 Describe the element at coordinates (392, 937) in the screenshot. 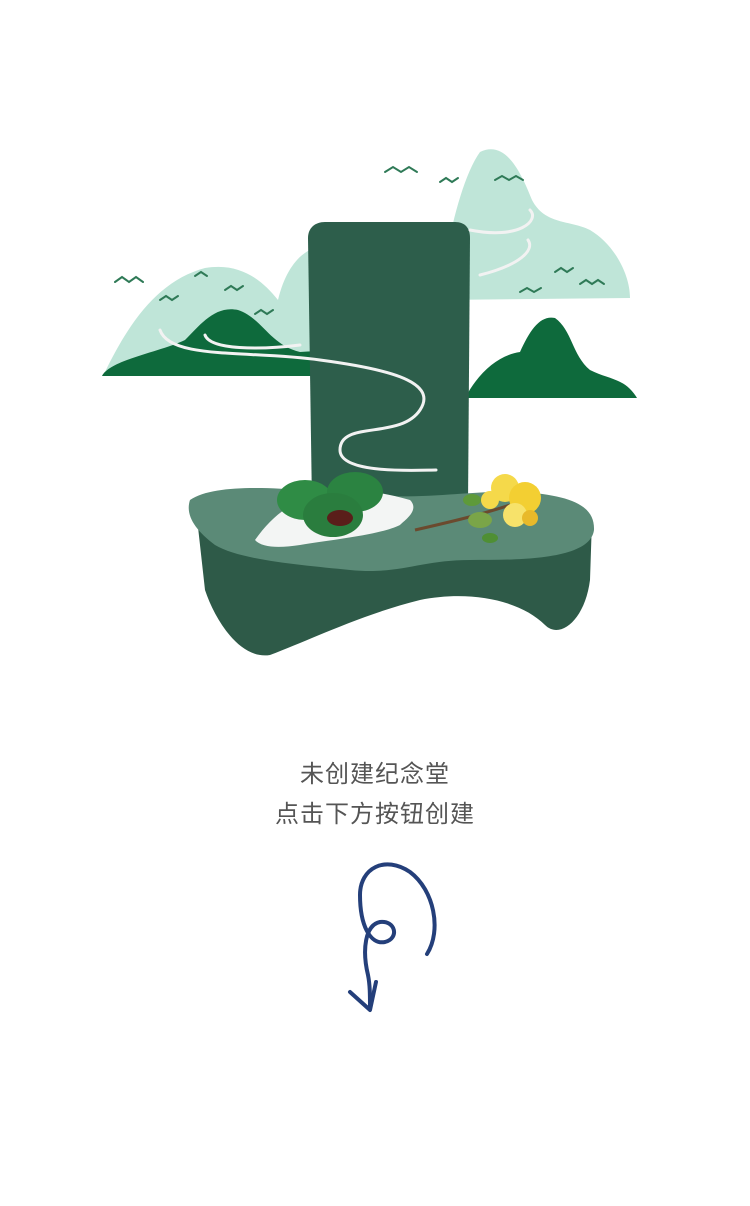

I see `curly-down-arrow-icon` at that location.